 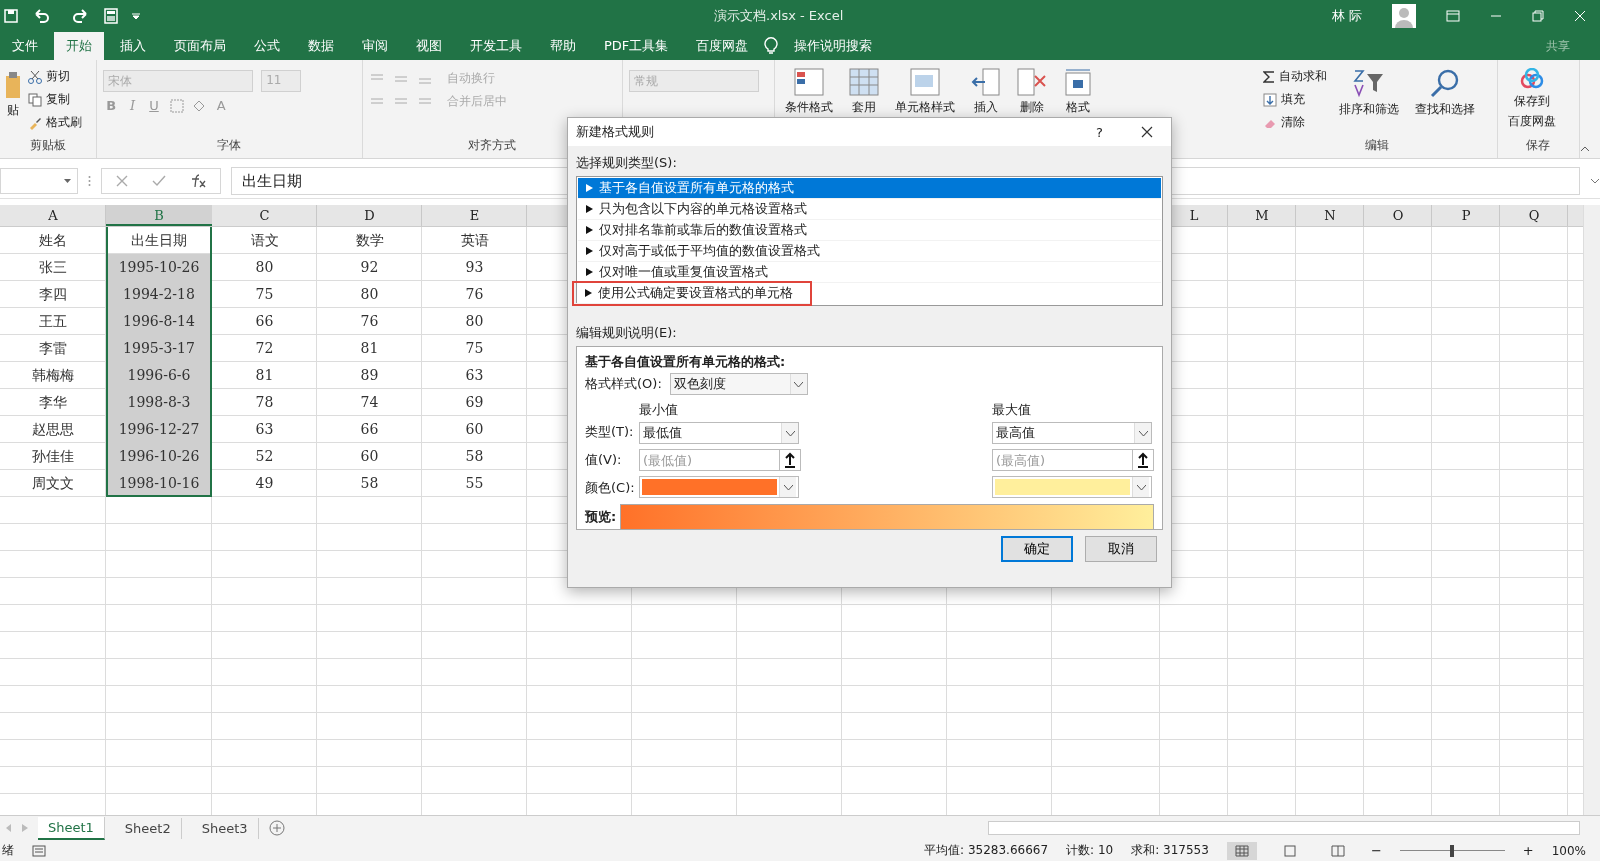 What do you see at coordinates (1591, 510) in the screenshot?
I see `vertical-scrollbar` at bounding box center [1591, 510].